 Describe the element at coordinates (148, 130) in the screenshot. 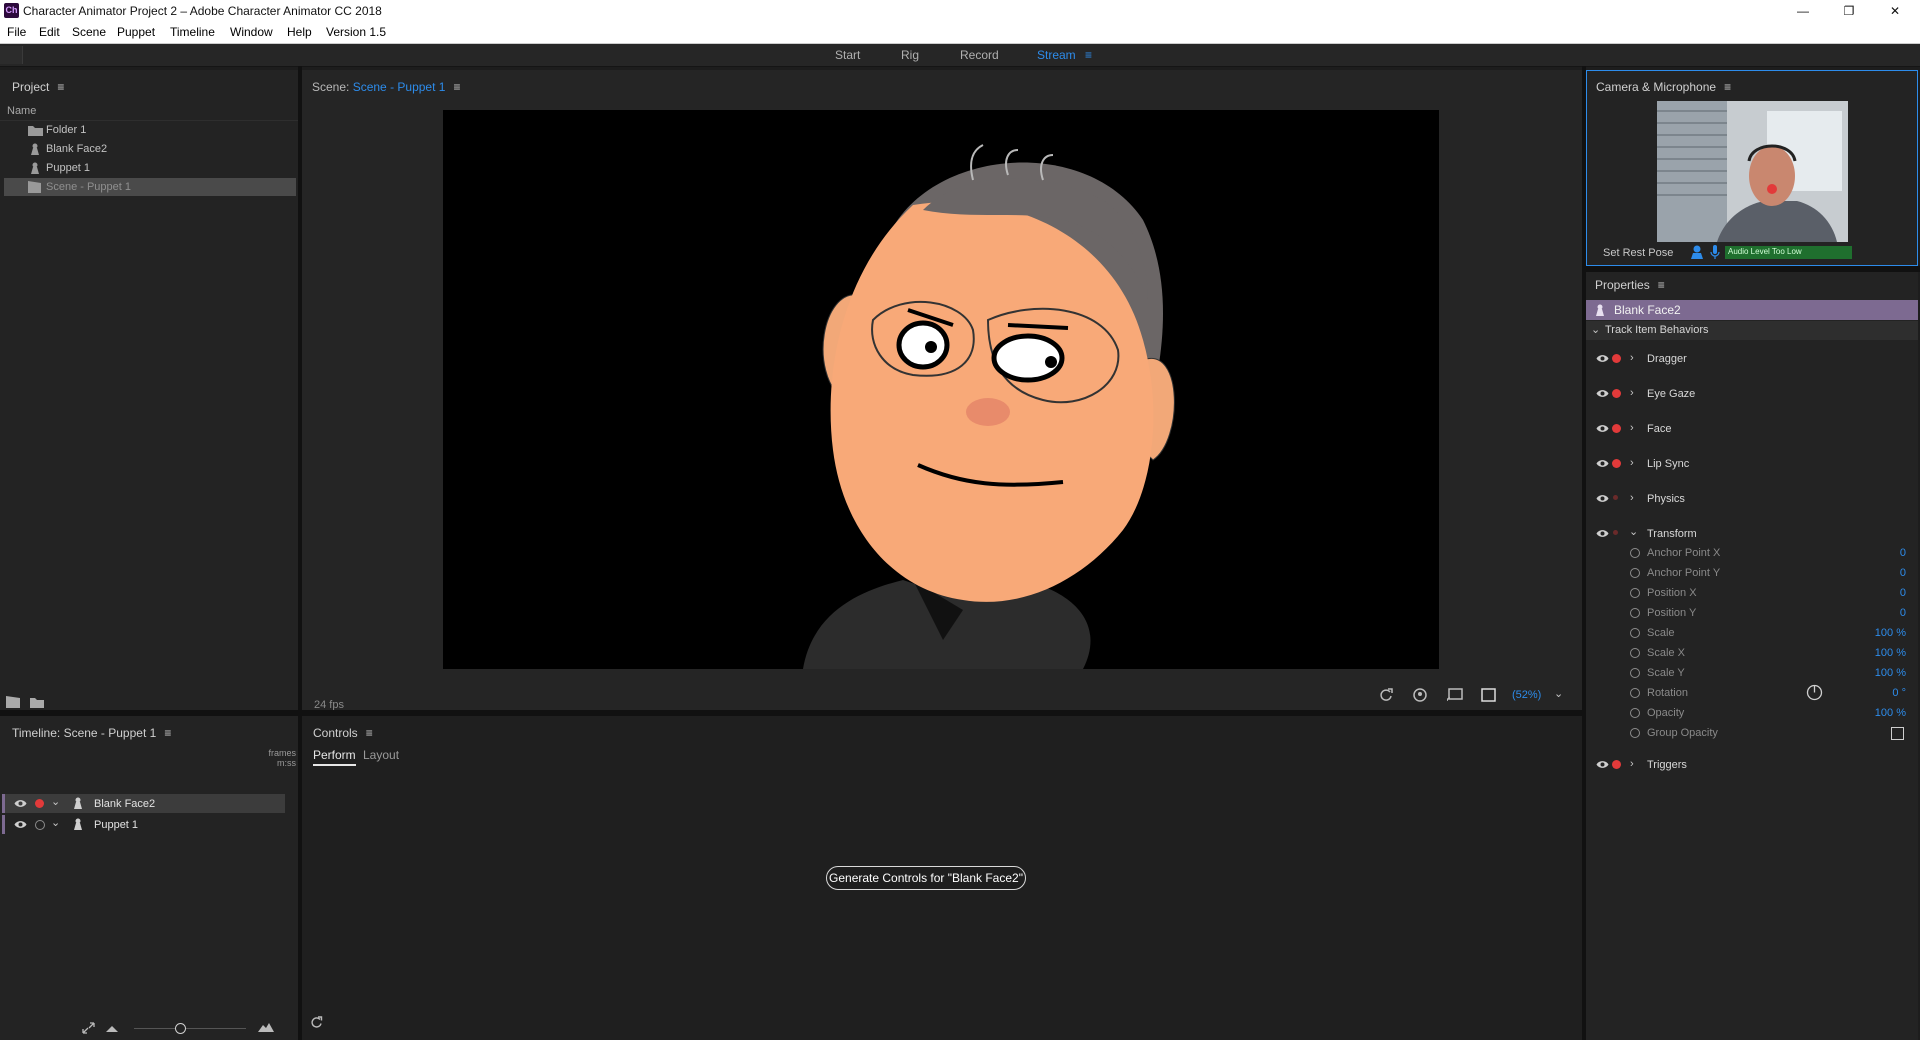

I see `list-item: Folder 1` at that location.